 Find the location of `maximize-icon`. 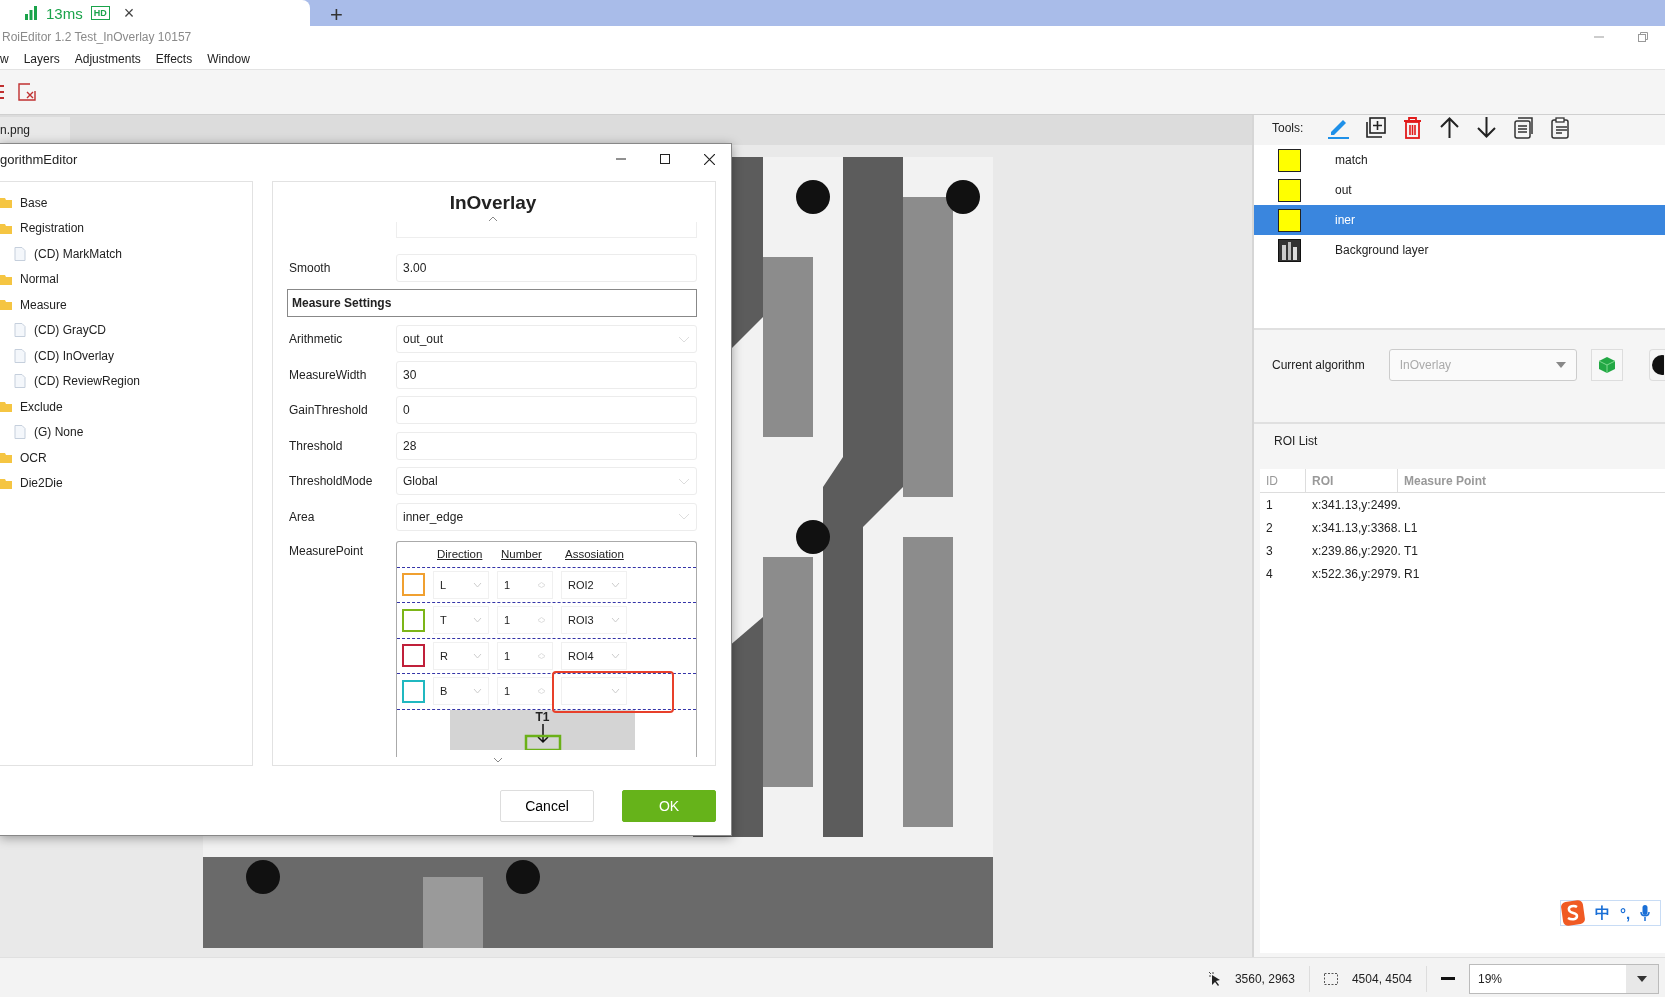

maximize-icon is located at coordinates (665, 159).